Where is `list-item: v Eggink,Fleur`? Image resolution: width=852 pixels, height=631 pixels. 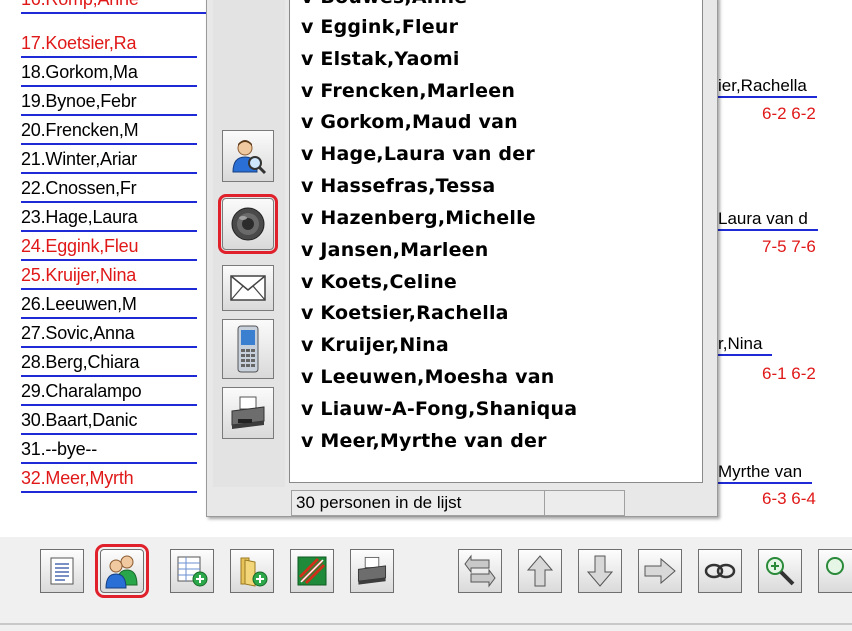
list-item: v Eggink,Fleur is located at coordinates (379, 27).